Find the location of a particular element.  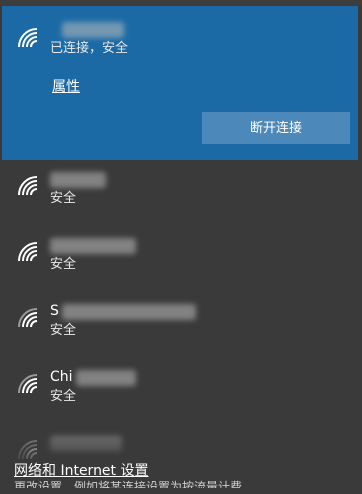

connected-status: 已连接，安全 is located at coordinates (89, 48).